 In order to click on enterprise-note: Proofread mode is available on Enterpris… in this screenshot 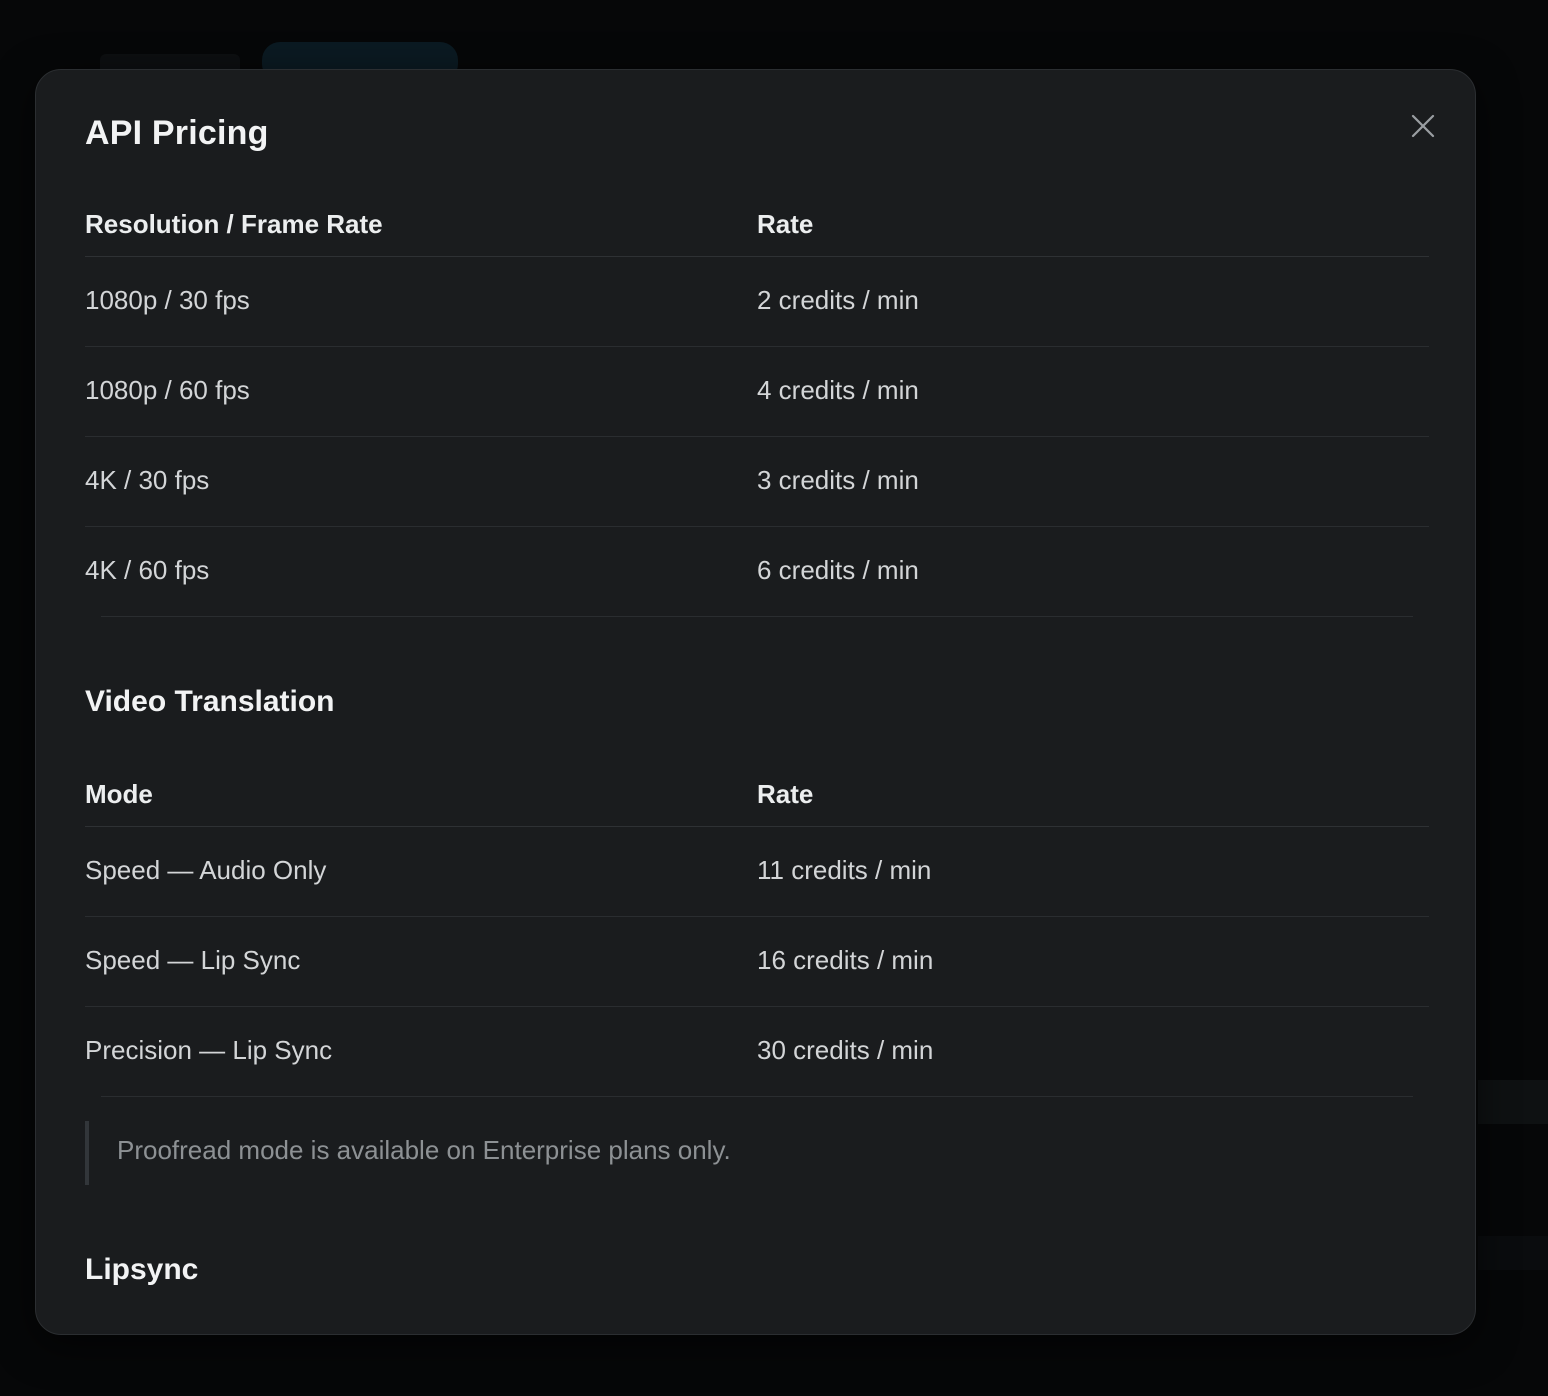, I will do `click(585, 1153)`.